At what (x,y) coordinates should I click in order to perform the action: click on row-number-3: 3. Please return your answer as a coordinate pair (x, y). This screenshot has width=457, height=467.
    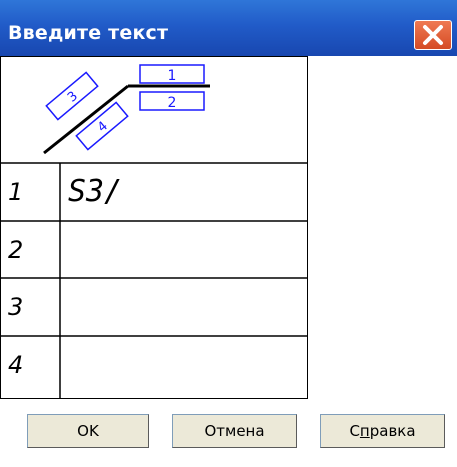
    Looking at the image, I should click on (16, 307).